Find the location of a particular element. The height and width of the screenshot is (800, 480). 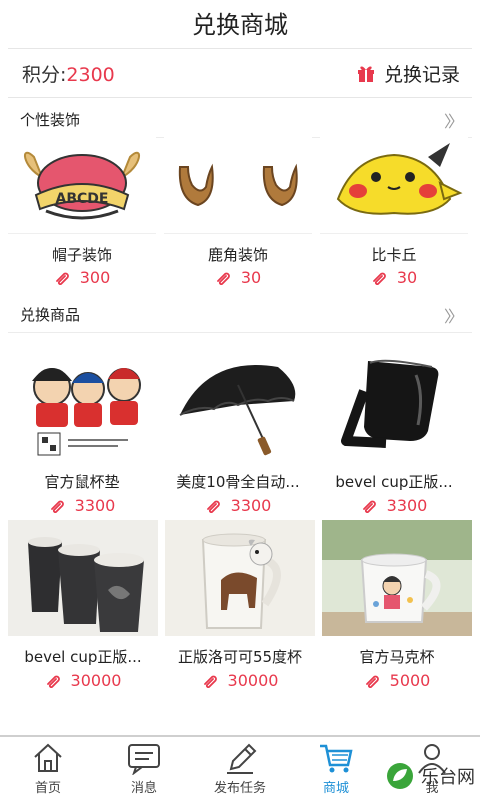

decorations-section-header: 个性装饰 〉〉 is located at coordinates (240, 120).